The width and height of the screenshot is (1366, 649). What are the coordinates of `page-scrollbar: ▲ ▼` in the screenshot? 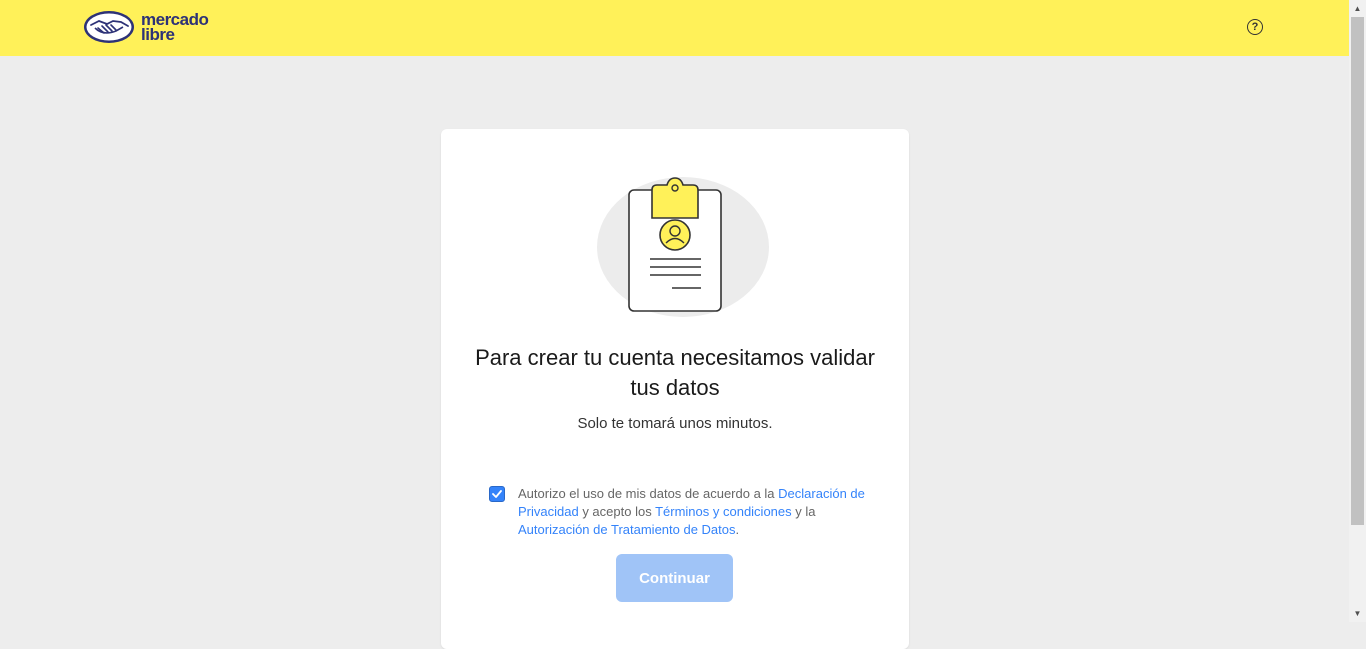 It's located at (1357, 311).